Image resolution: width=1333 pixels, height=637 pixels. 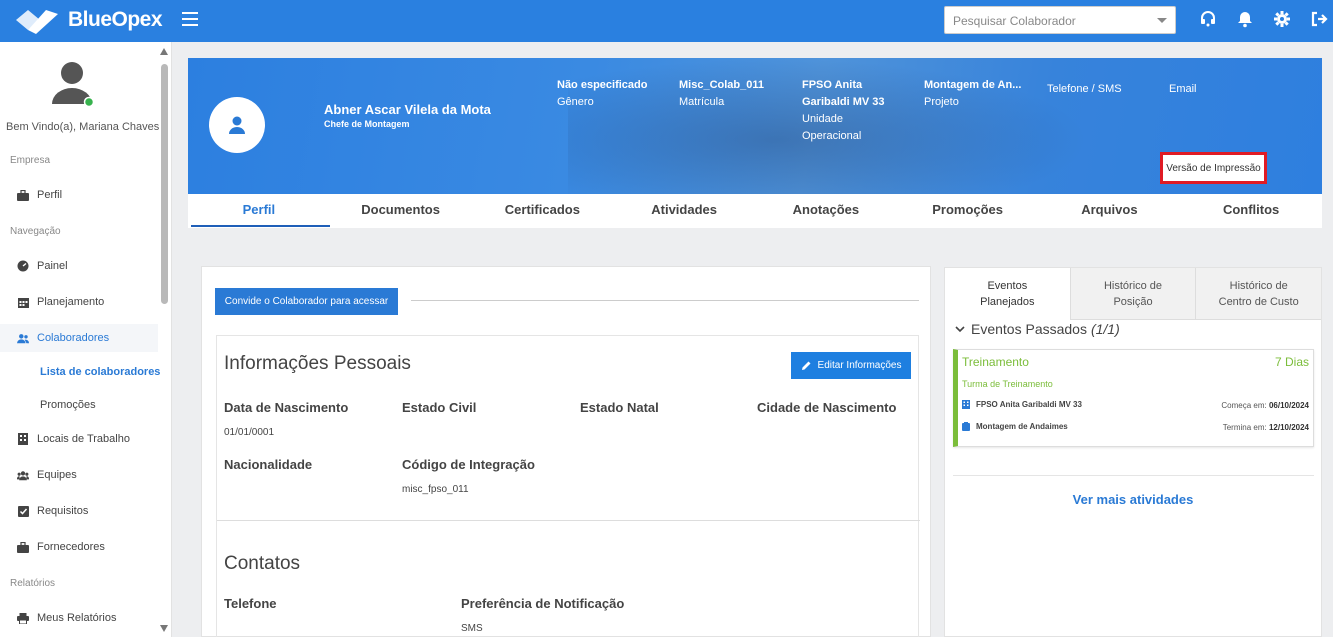 What do you see at coordinates (268, 464) in the screenshot?
I see `field-label-nacionalidade: Nacionalidade` at bounding box center [268, 464].